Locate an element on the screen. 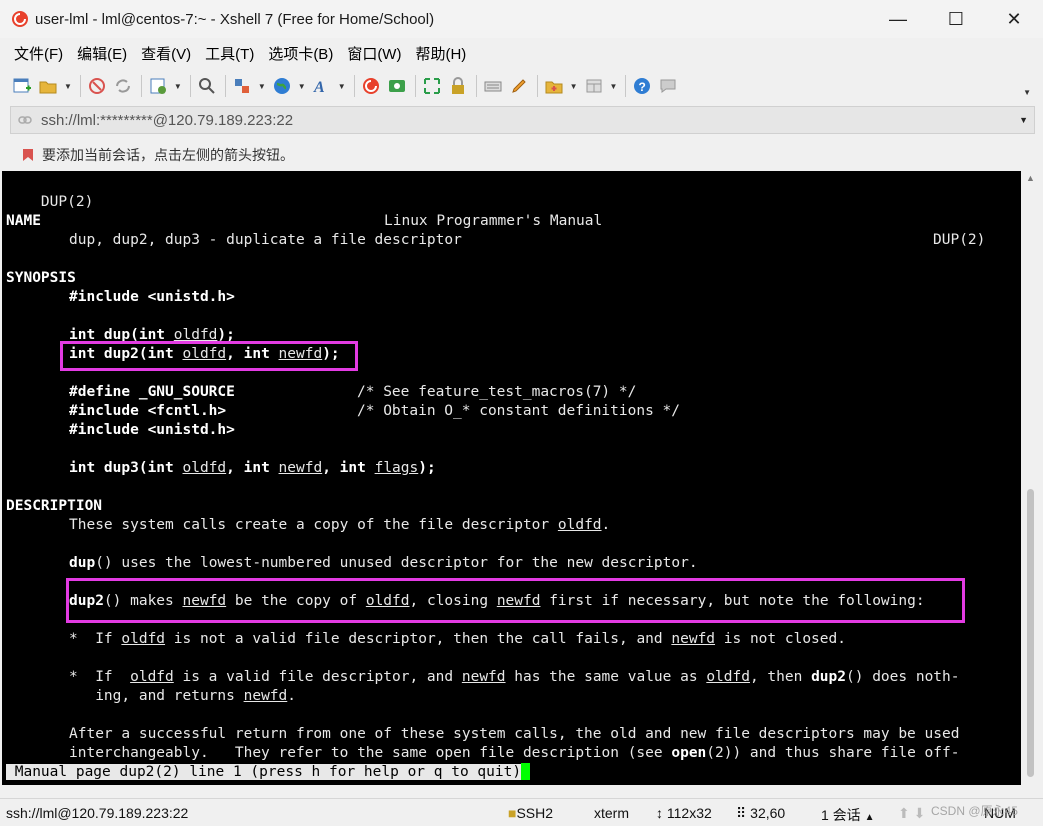 Image resolution: width=1043 pixels, height=826 pixels. font-icon: A is located at coordinates (322, 86).